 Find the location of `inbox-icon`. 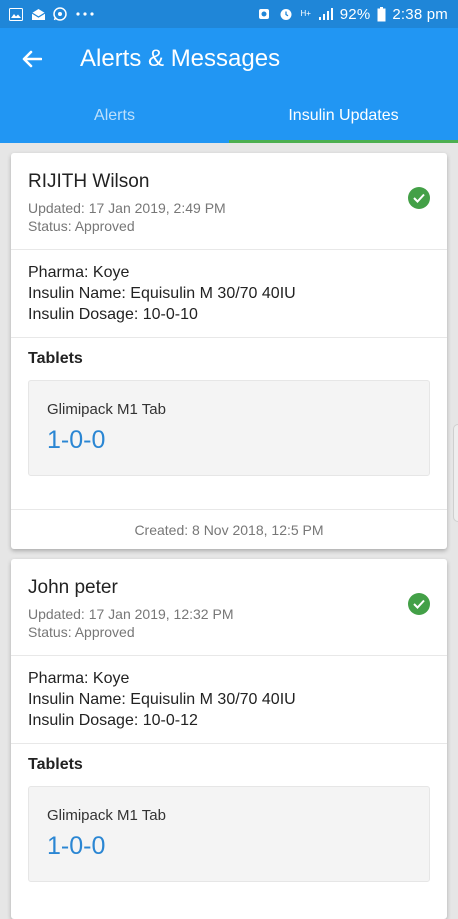

inbox-icon is located at coordinates (38, 14).